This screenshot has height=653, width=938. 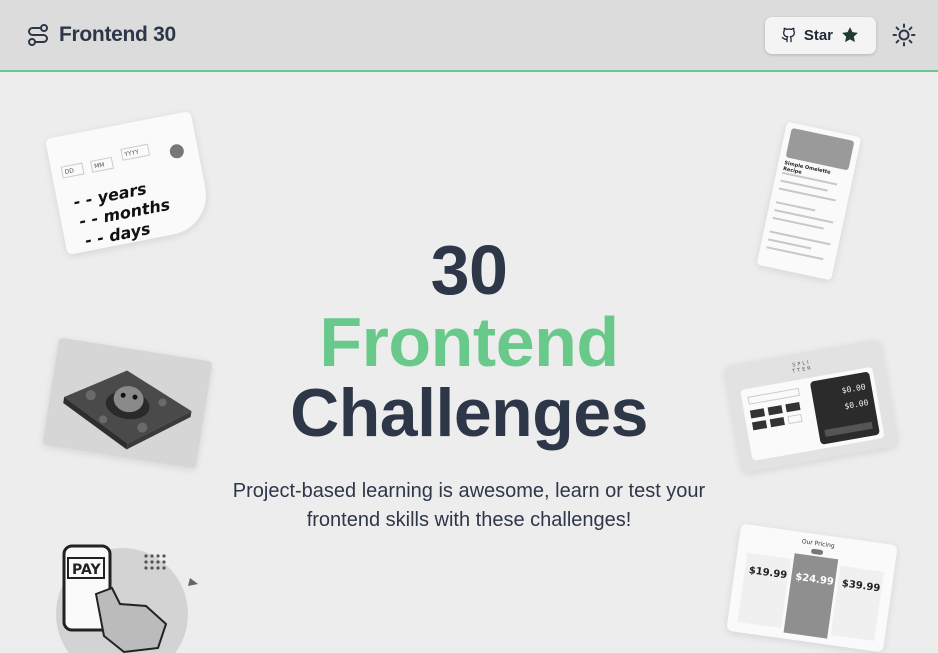 I want to click on pro-plan, so click(x=811, y=596).